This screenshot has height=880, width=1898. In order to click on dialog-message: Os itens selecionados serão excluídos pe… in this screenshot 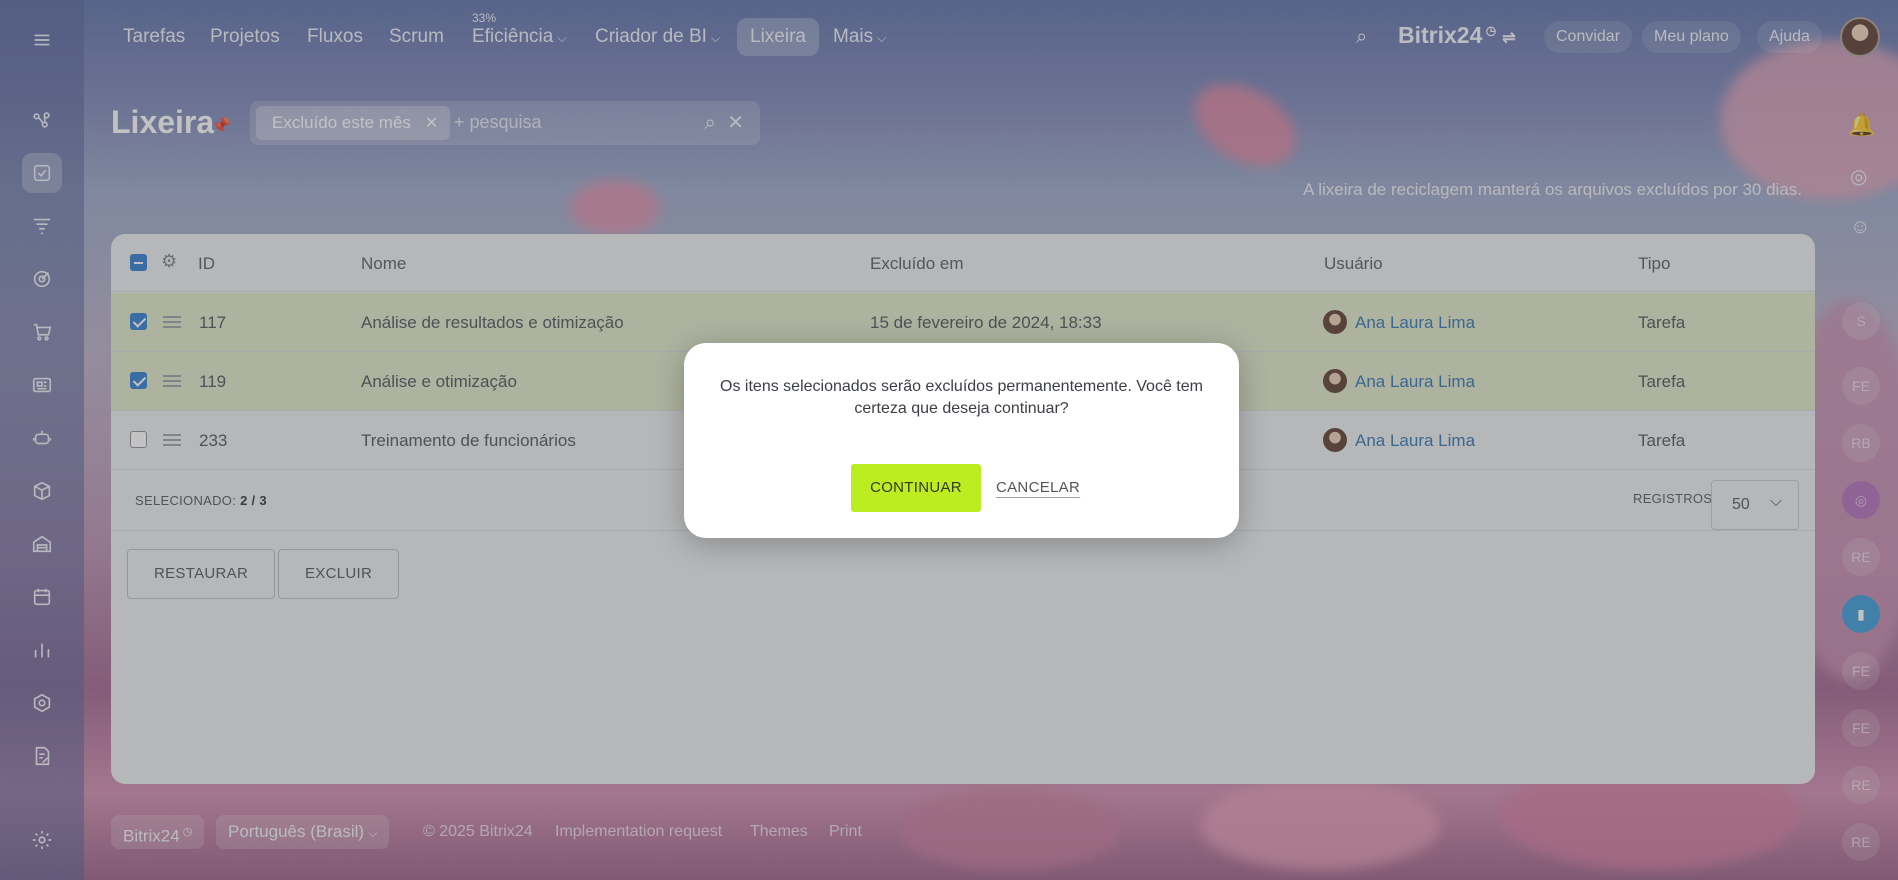, I will do `click(961, 397)`.